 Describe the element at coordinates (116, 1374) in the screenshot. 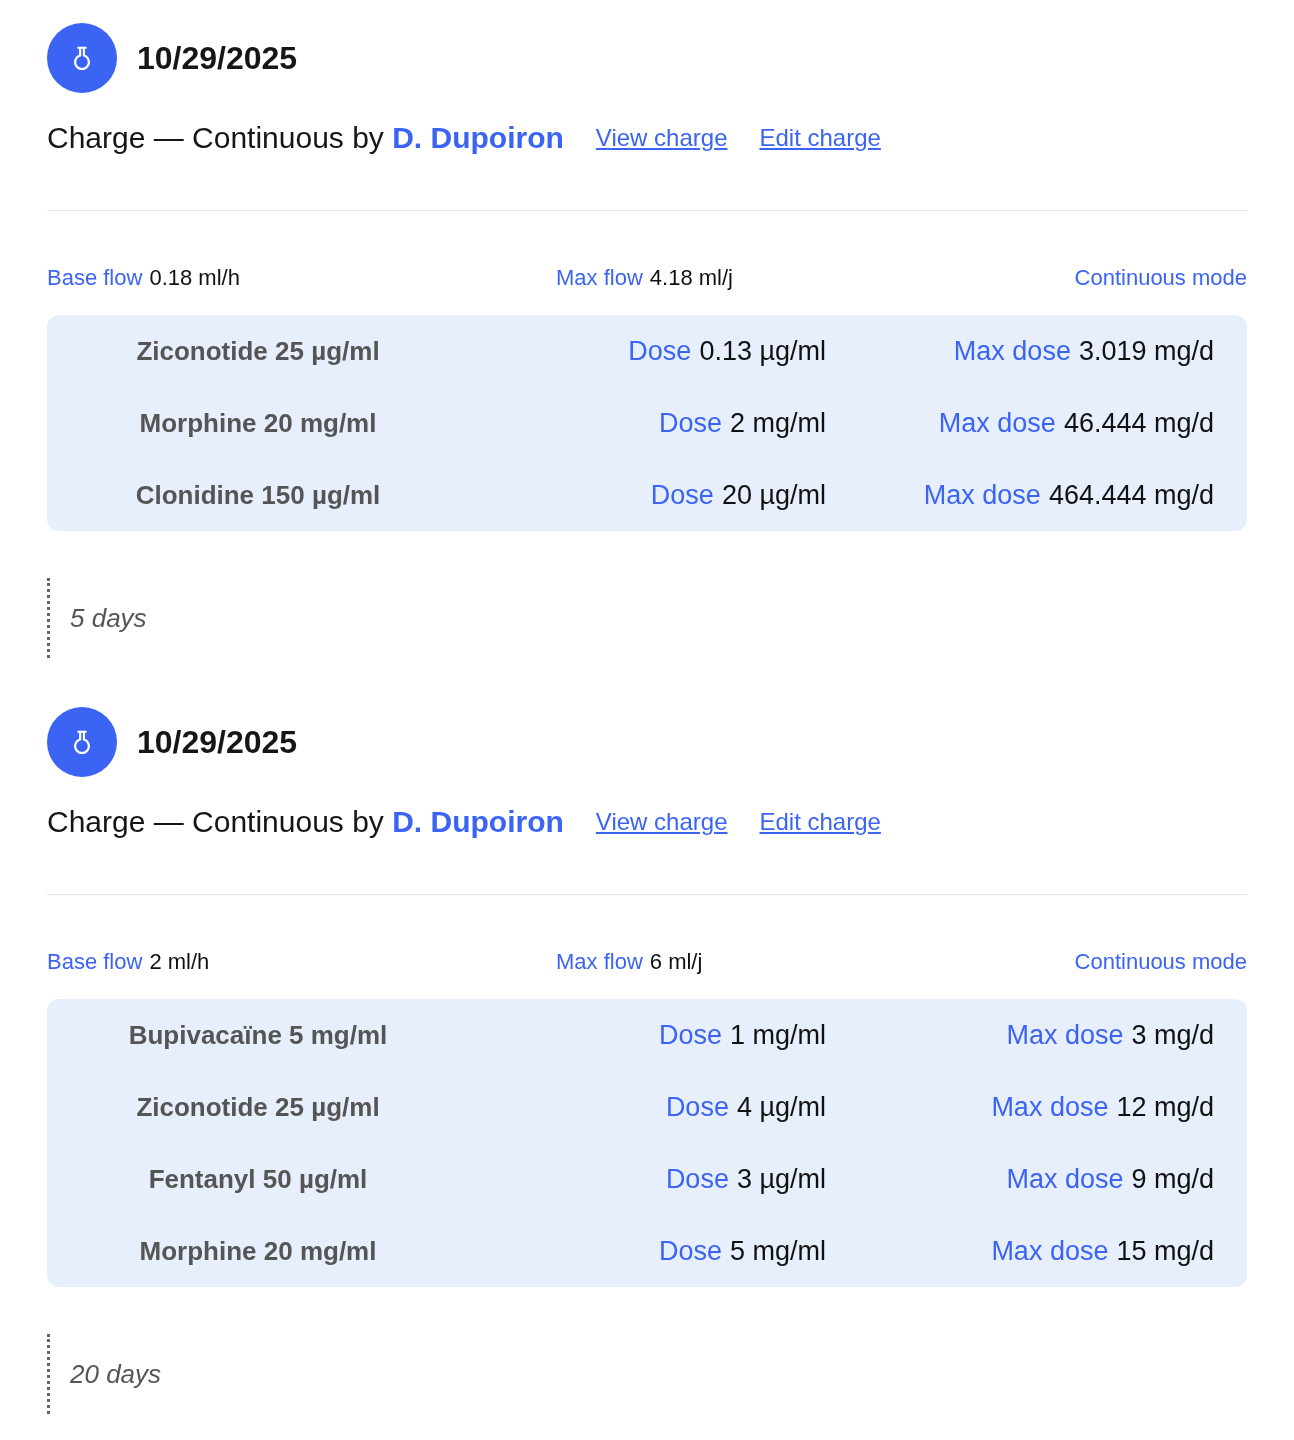

I see `interval-duration: 20 days` at that location.